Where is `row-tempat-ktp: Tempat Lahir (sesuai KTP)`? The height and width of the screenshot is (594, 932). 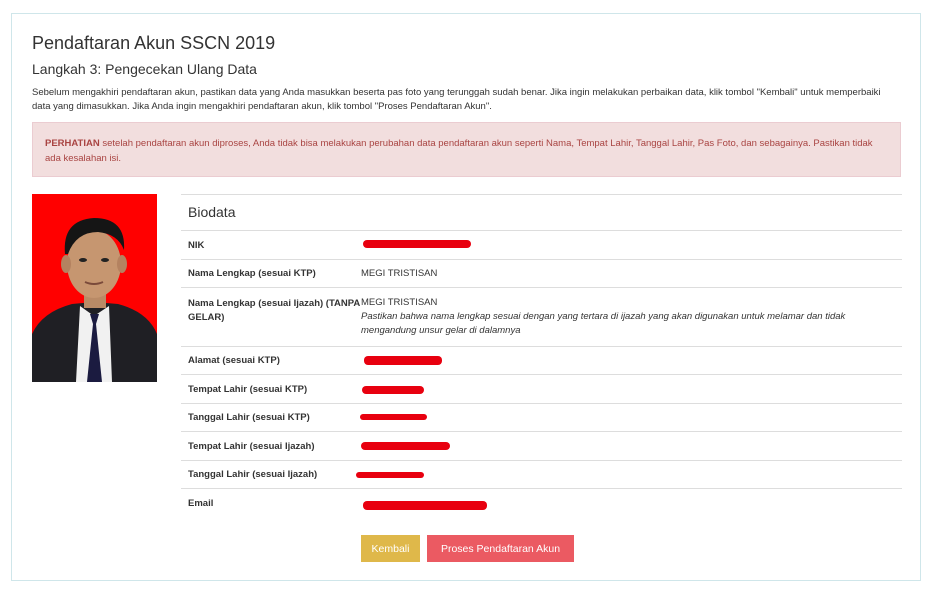 row-tempat-ktp: Tempat Lahir (sesuai KTP) is located at coordinates (541, 389).